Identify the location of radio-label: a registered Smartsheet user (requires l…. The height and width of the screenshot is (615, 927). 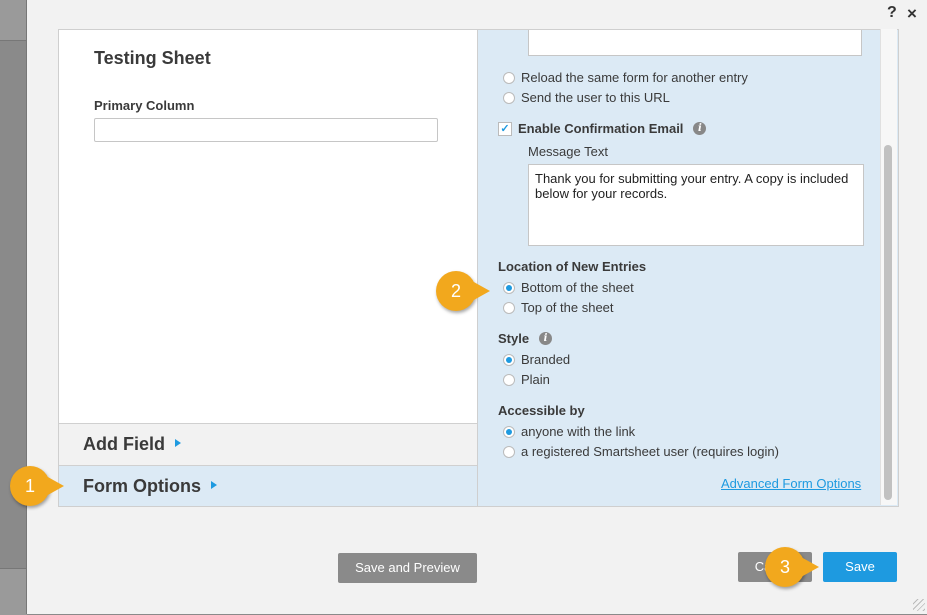
(650, 451).